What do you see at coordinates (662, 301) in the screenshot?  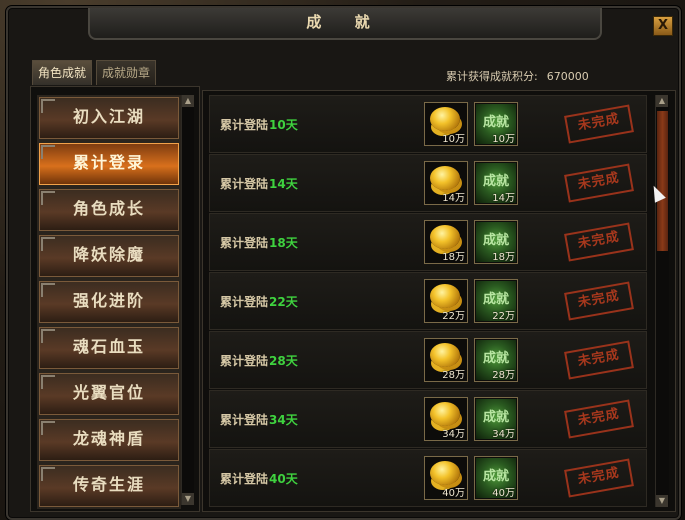 I see `achievement-scrollbar: ▲ ▼` at bounding box center [662, 301].